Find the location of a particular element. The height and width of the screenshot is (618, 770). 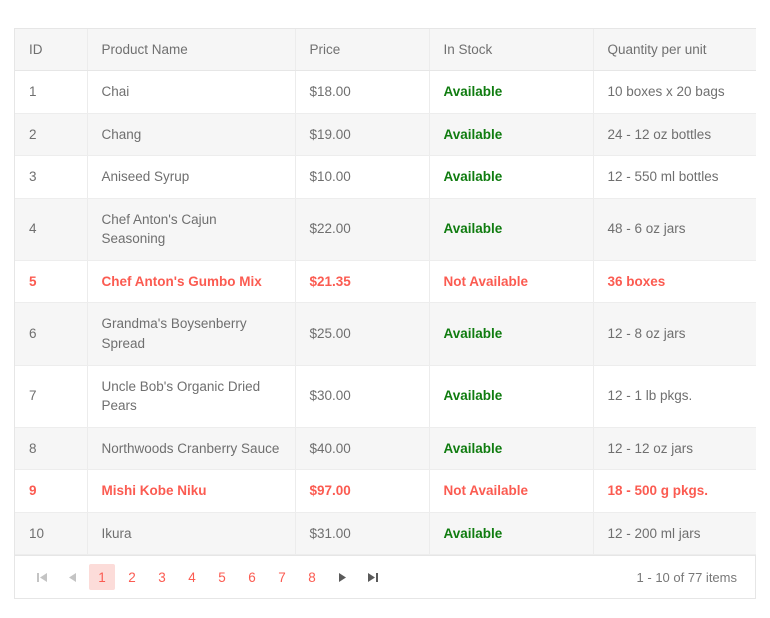

cell-product-name: Chang is located at coordinates (191, 135).